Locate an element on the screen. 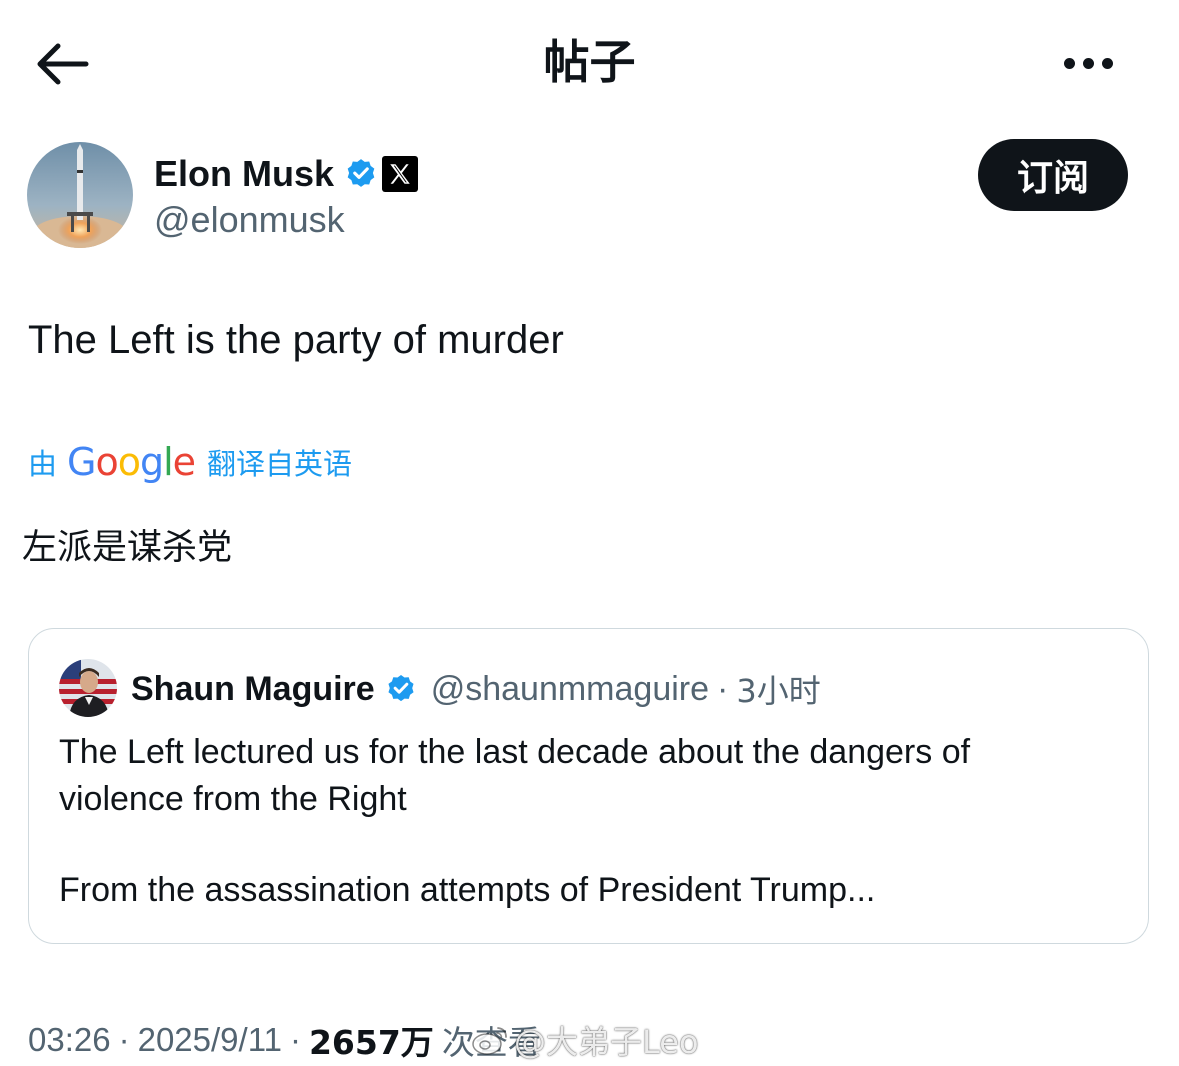 This screenshot has width=1179, height=1066. rocket-launch-image is located at coordinates (80, 195).